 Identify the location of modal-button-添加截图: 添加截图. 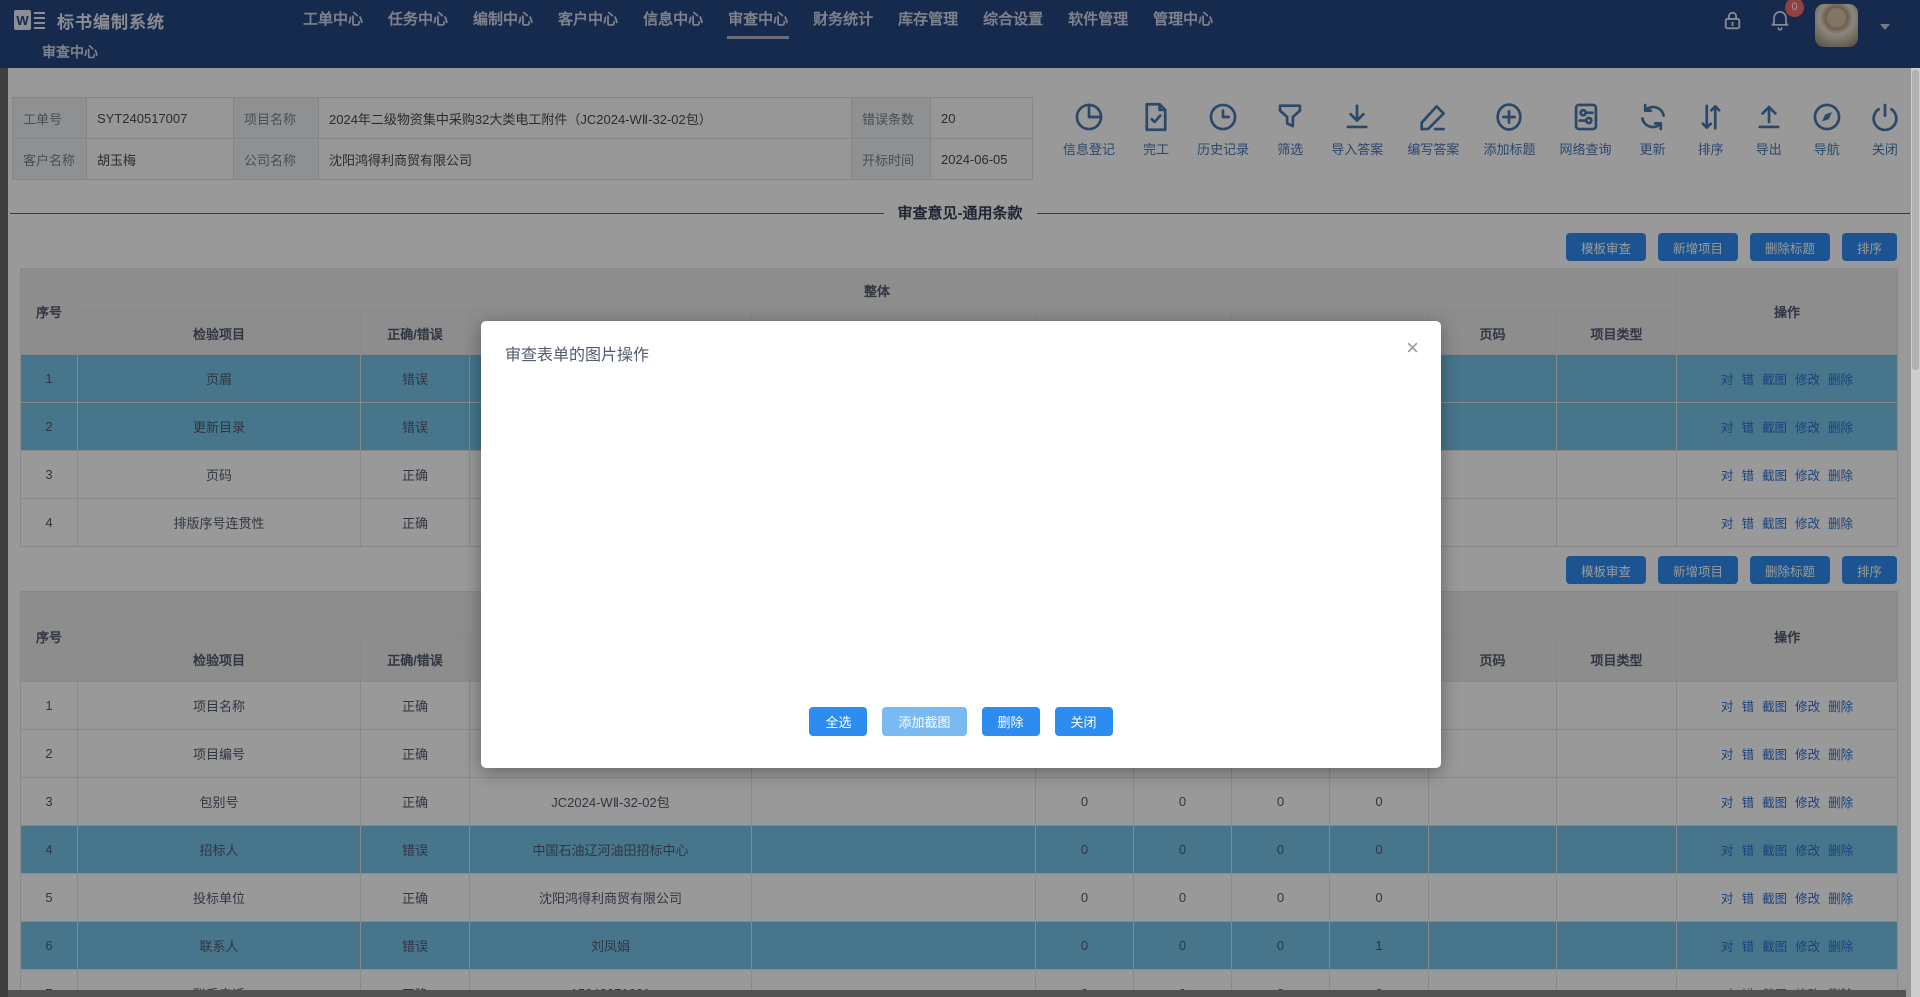
(924, 721).